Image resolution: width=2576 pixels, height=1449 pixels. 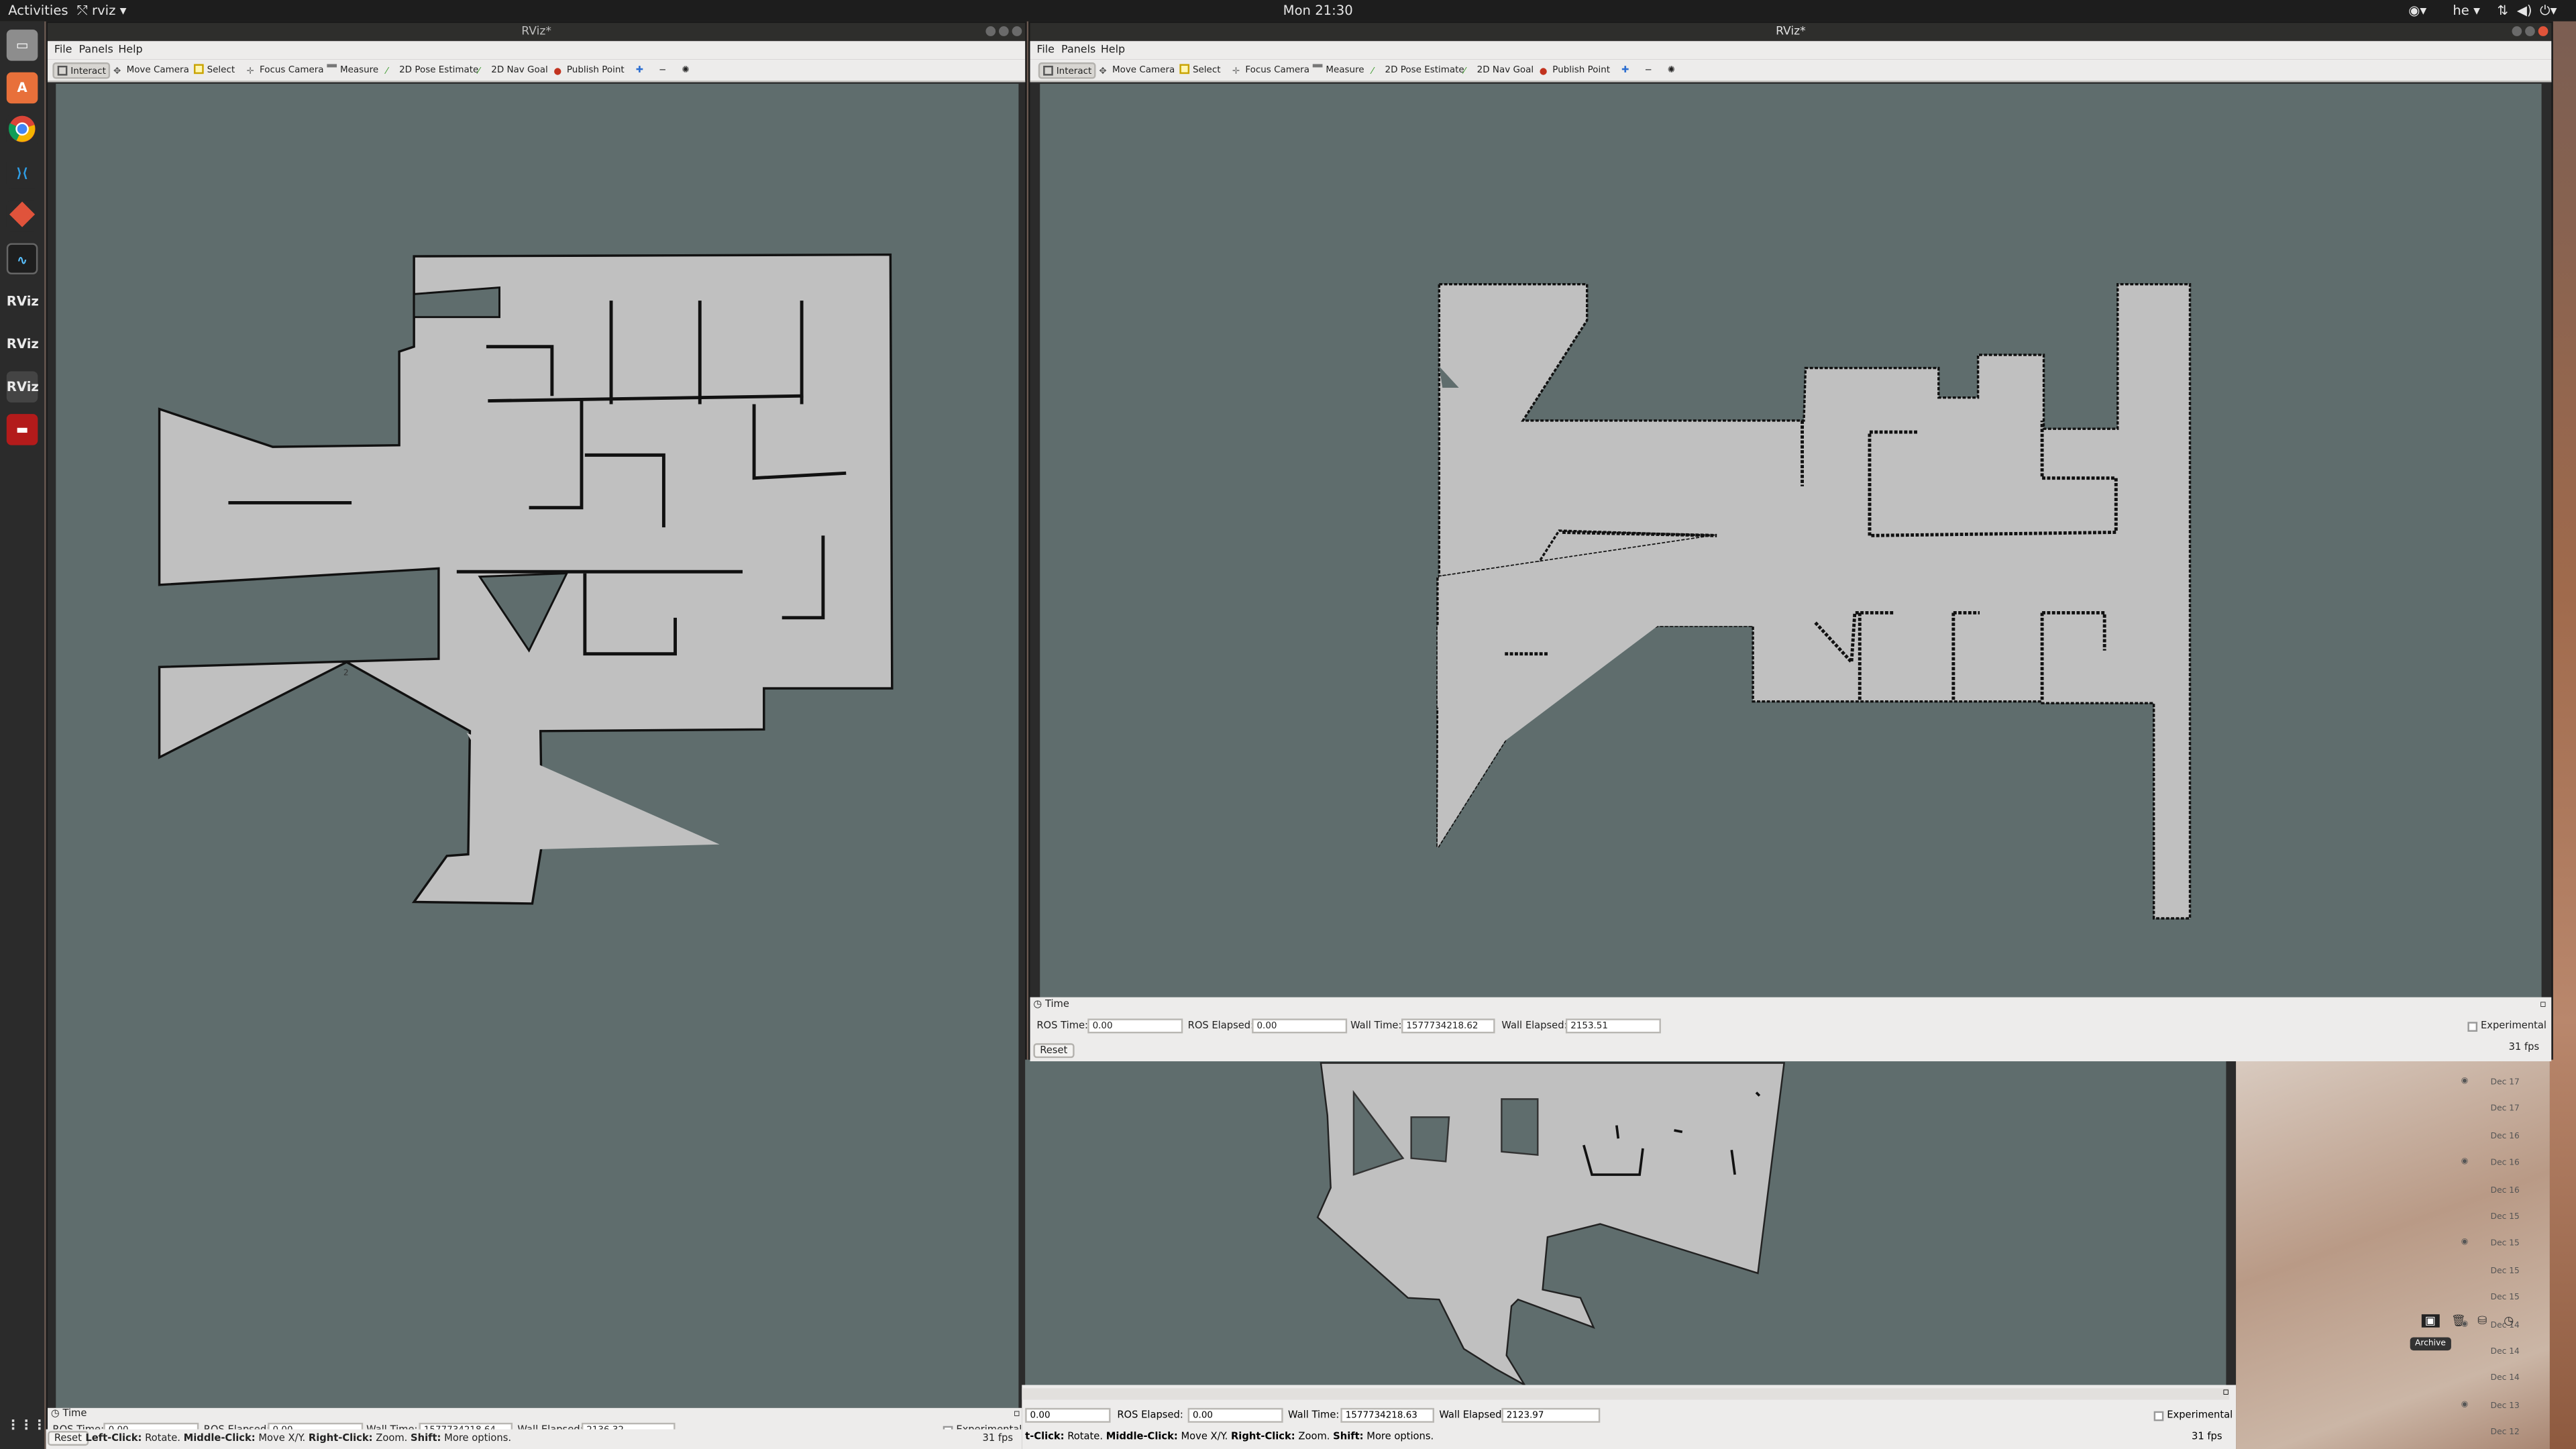 I want to click on pose-arrow-icon: ⁄, so click(x=387, y=72).